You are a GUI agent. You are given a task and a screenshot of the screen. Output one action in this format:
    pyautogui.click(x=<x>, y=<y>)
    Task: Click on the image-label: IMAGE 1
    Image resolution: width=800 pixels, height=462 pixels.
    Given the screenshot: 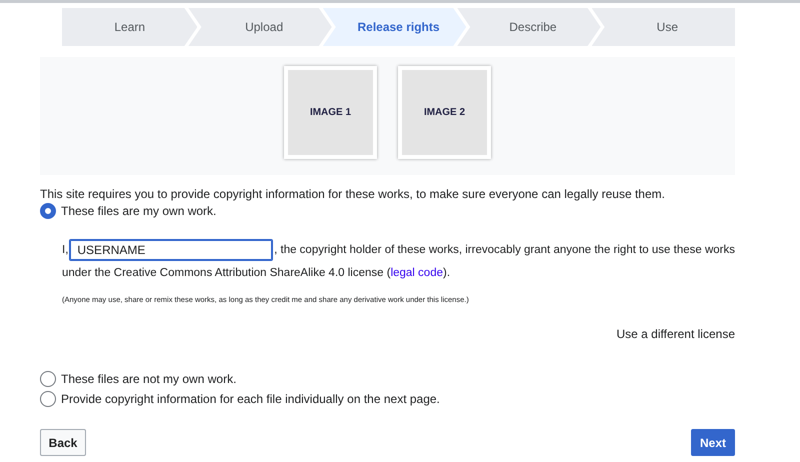 What is the action you would take?
    pyautogui.click(x=331, y=112)
    